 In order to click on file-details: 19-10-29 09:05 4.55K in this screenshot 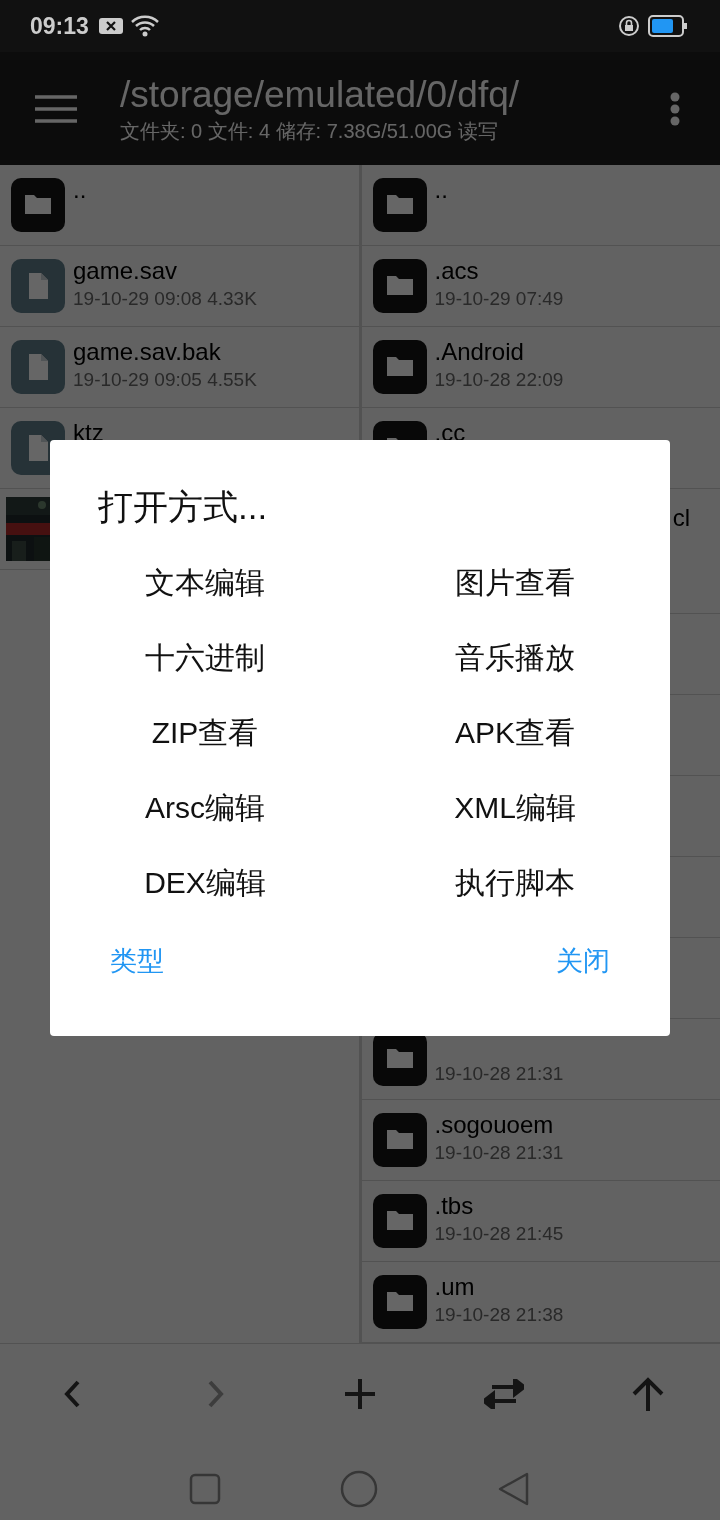, I will do `click(165, 380)`.